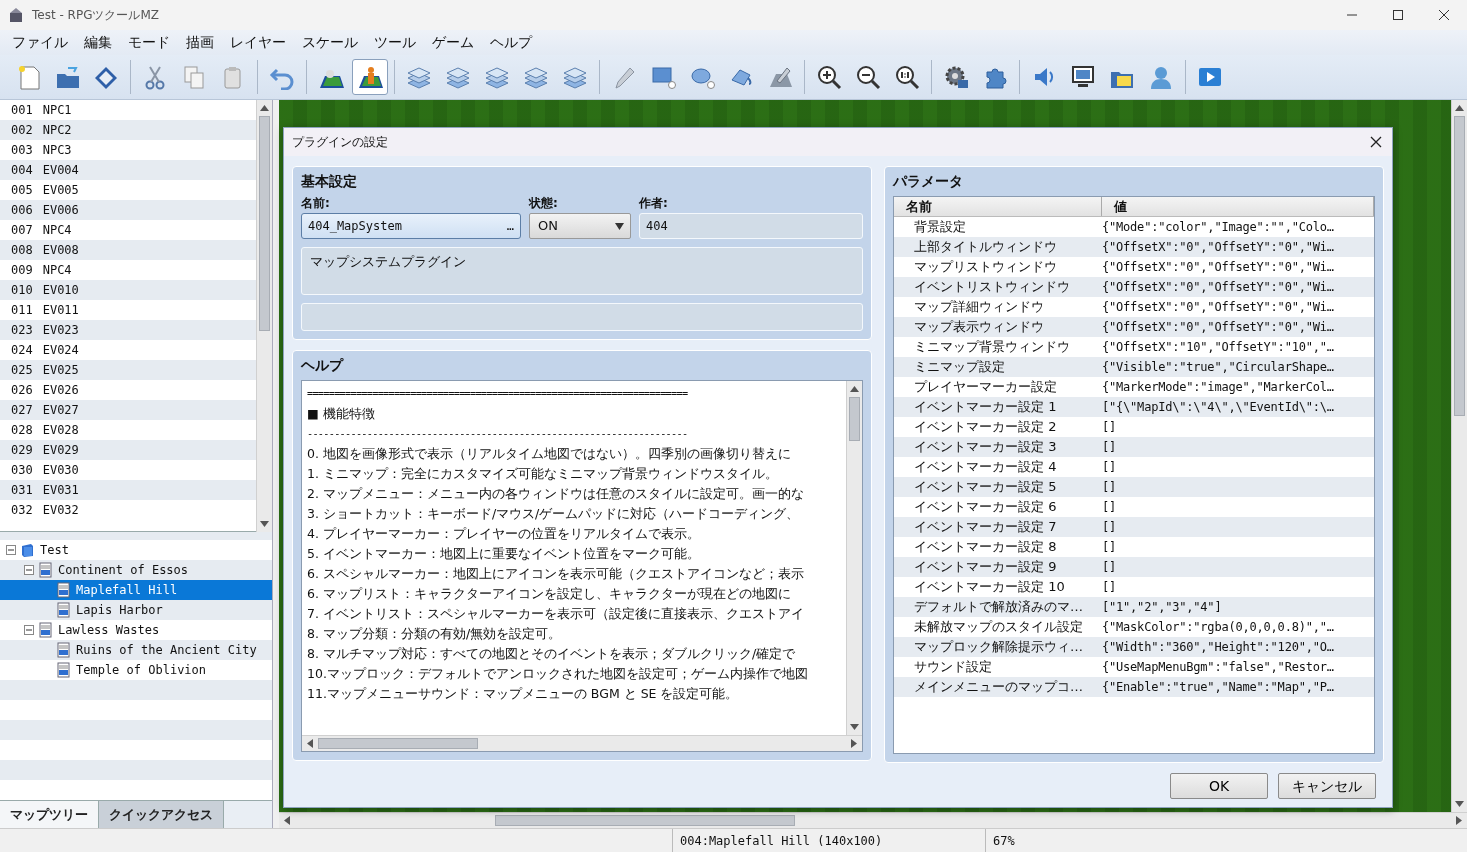 The width and height of the screenshot is (1467, 852). Describe the element at coordinates (161, 814) in the screenshot. I see `panel-tab: クイックアクセス` at that location.